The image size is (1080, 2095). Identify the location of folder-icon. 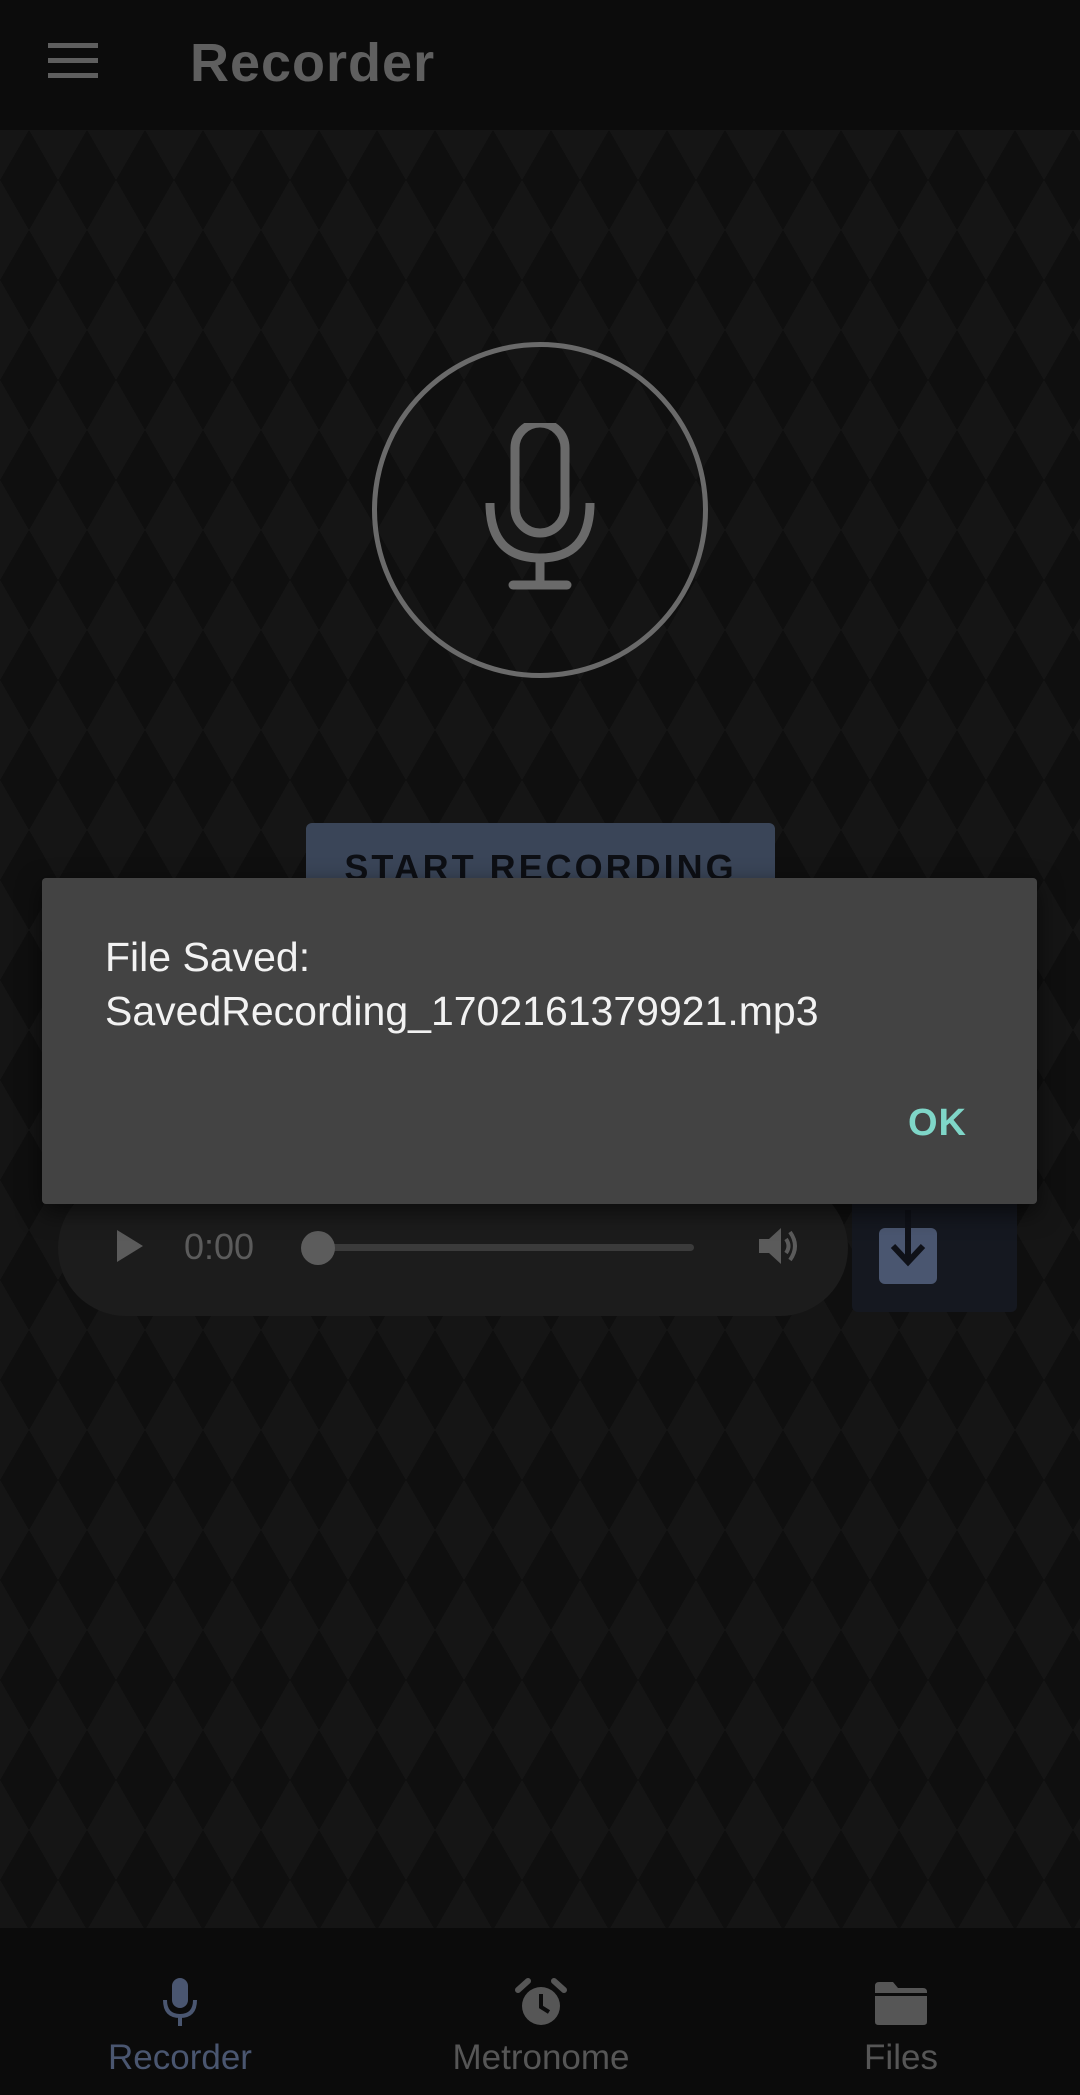
(901, 2003).